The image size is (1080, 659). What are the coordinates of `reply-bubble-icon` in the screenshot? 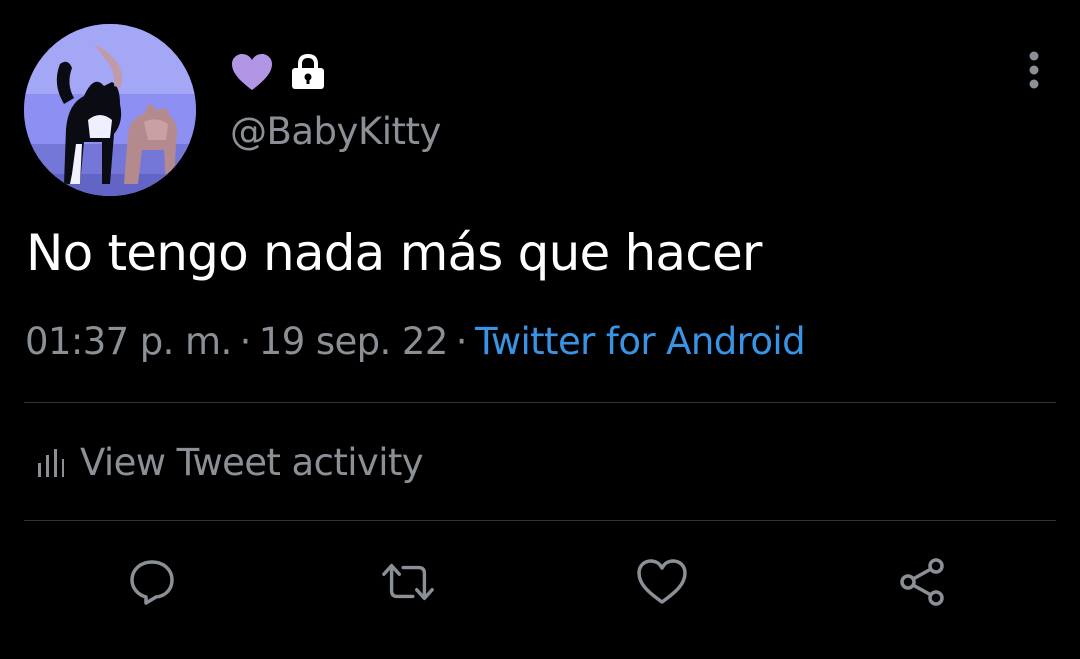 It's located at (152, 582).